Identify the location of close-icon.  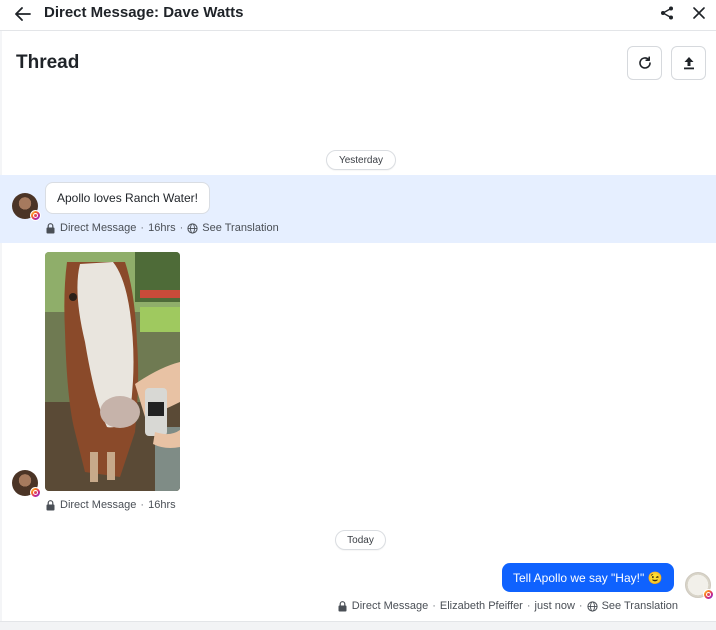
(699, 13).